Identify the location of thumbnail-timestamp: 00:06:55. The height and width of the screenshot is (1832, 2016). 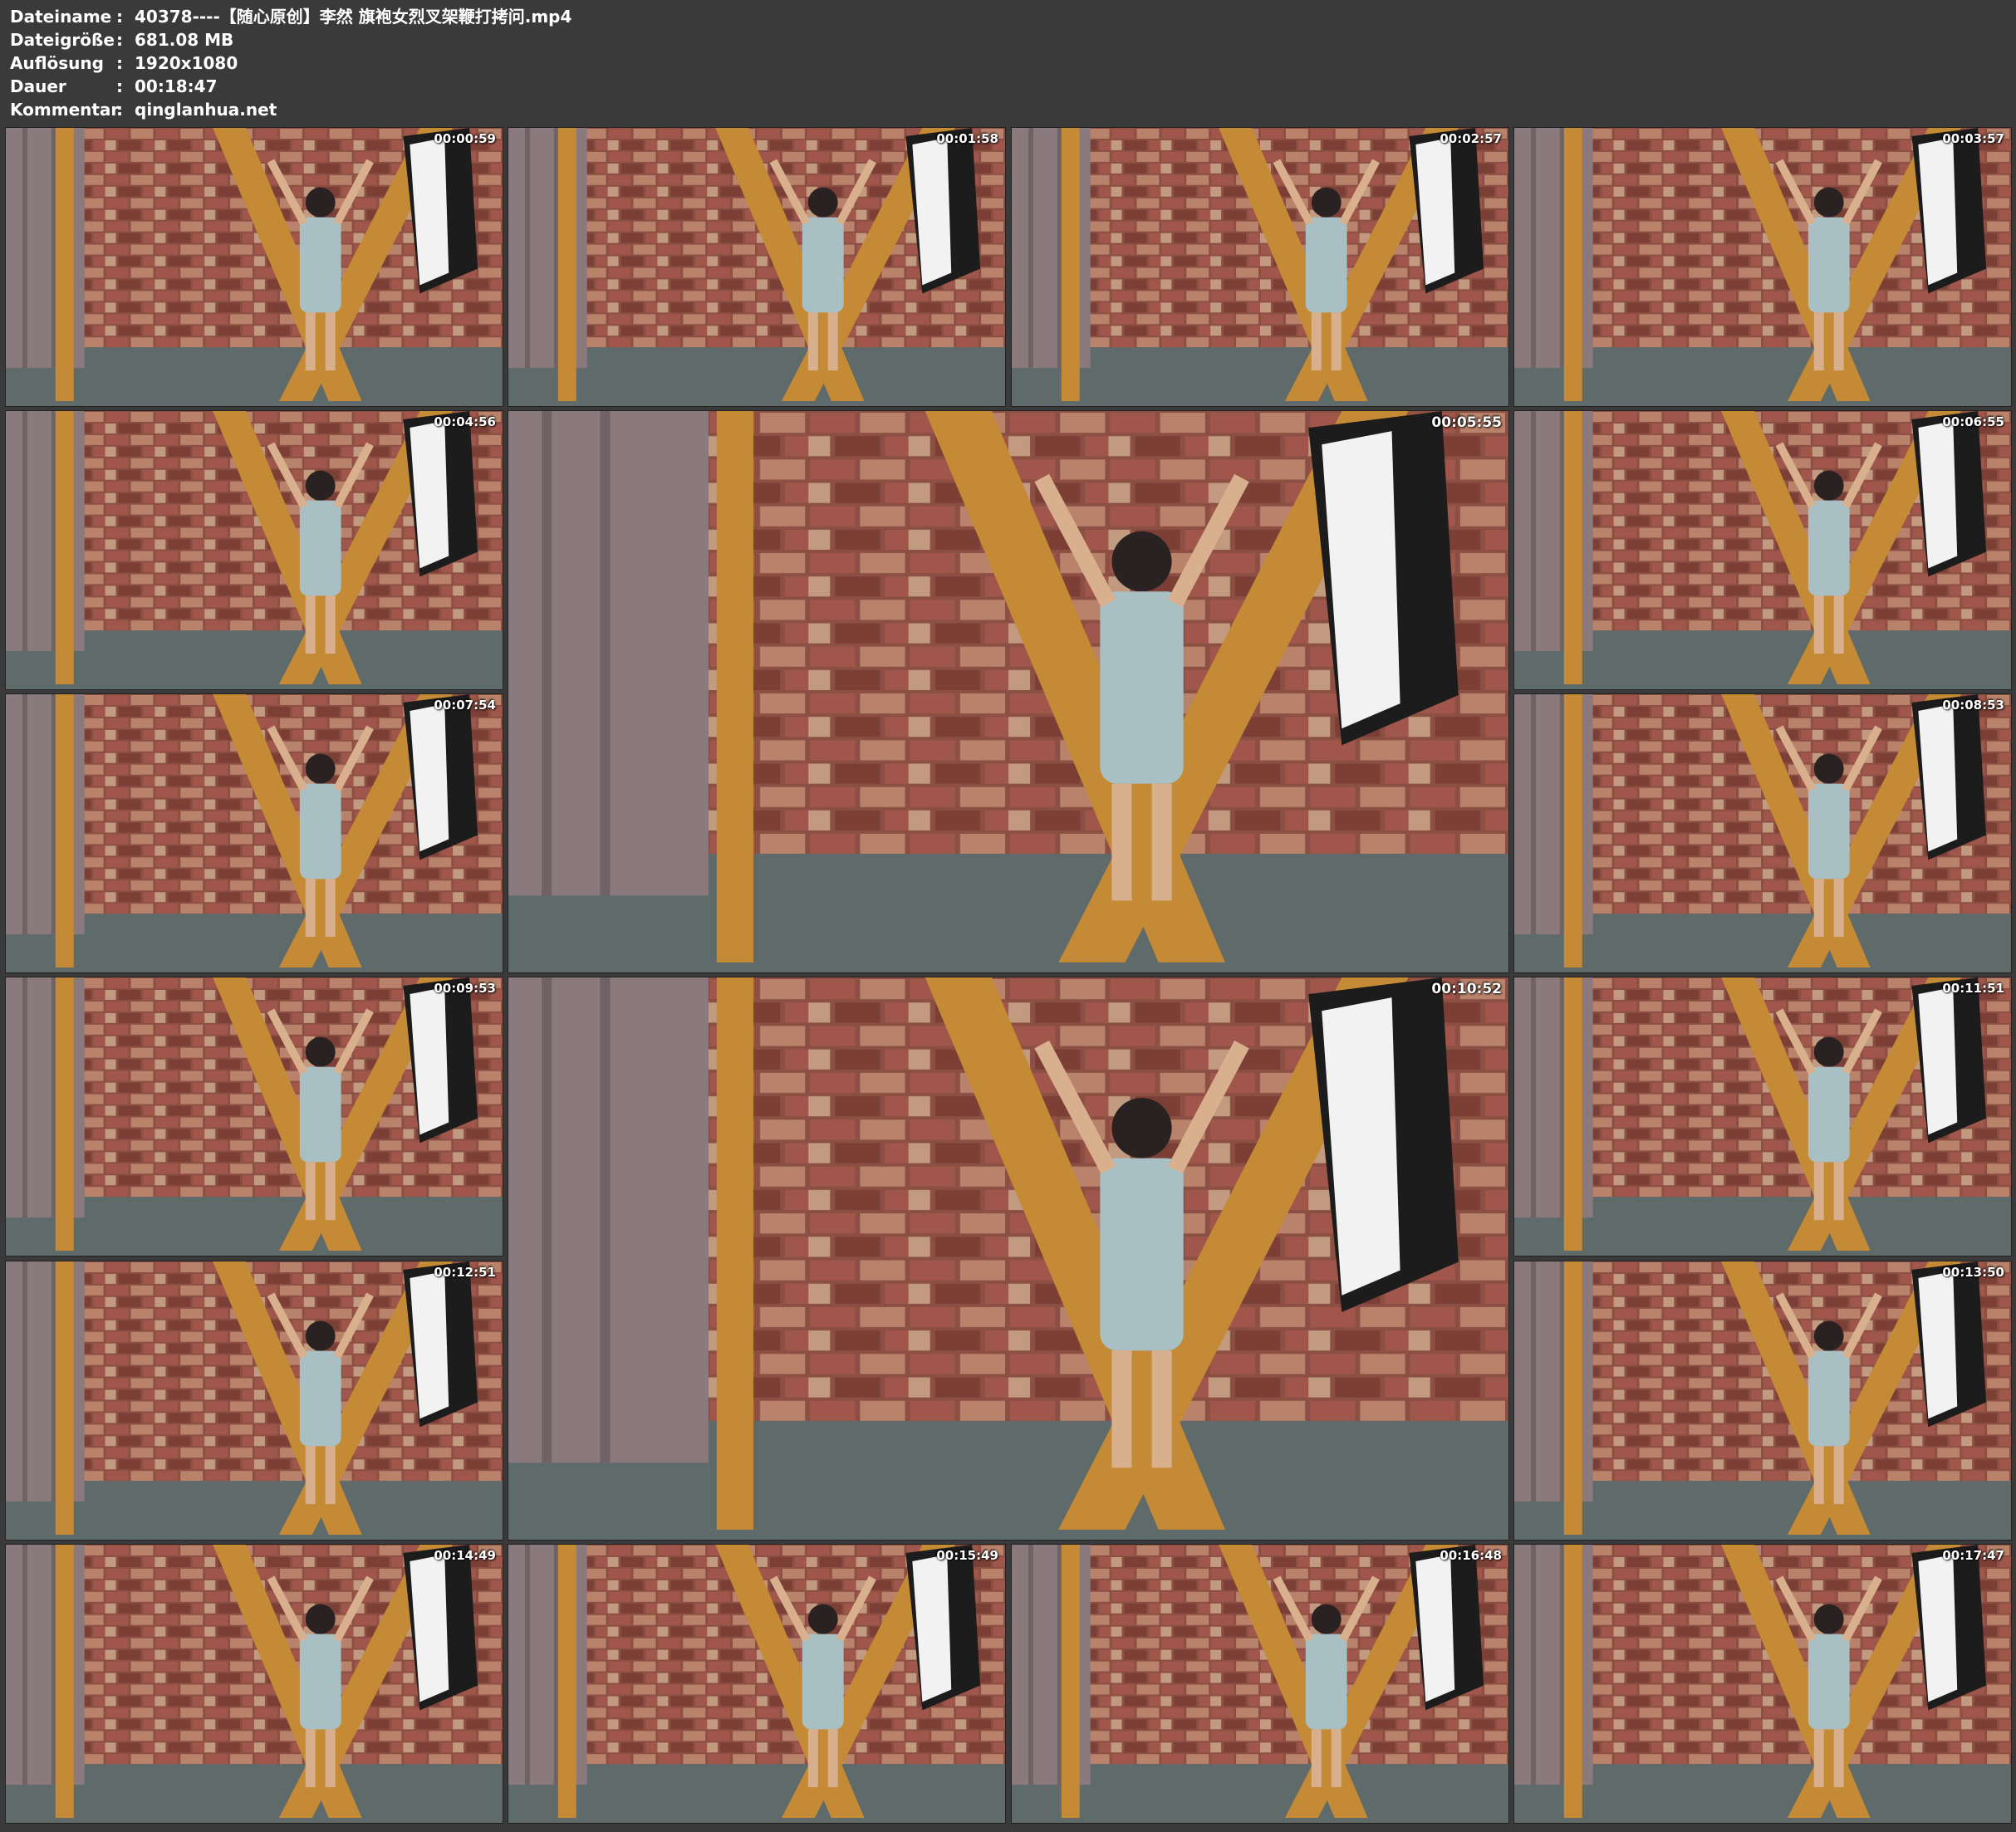
(1973, 421).